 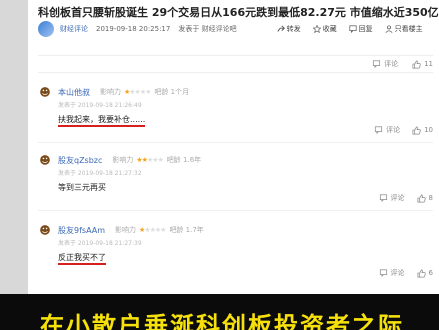 I want to click on person-icon, so click(x=389, y=29).